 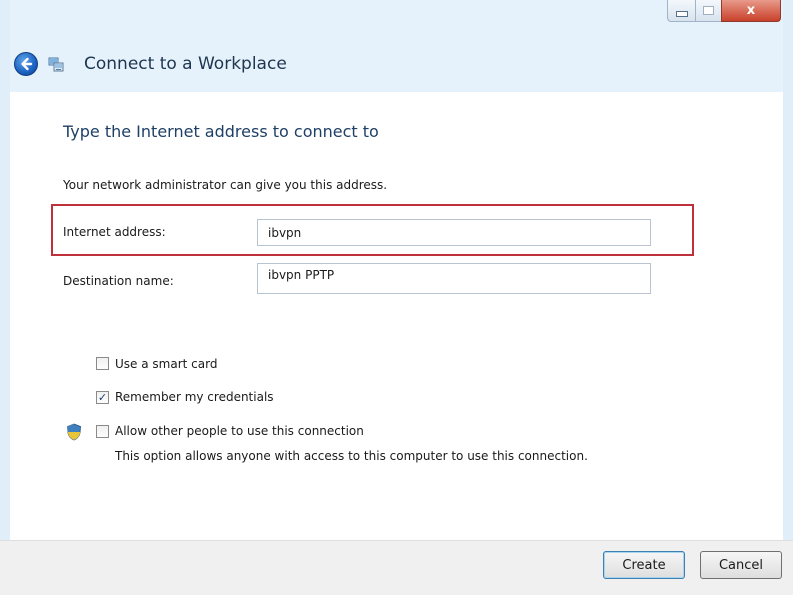 What do you see at coordinates (185, 64) in the screenshot?
I see `window-title: Connect to a Workplace` at bounding box center [185, 64].